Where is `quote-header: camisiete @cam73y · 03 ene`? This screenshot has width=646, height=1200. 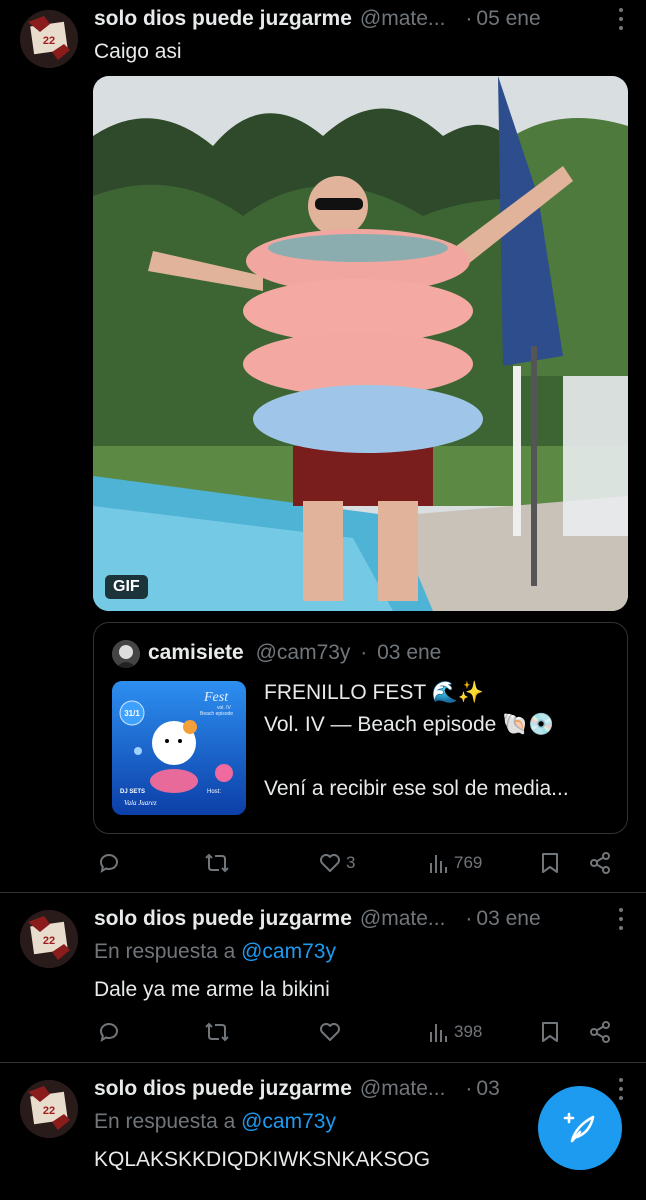 quote-header: camisiete @cam73y · 03 ene is located at coordinates (294, 653).